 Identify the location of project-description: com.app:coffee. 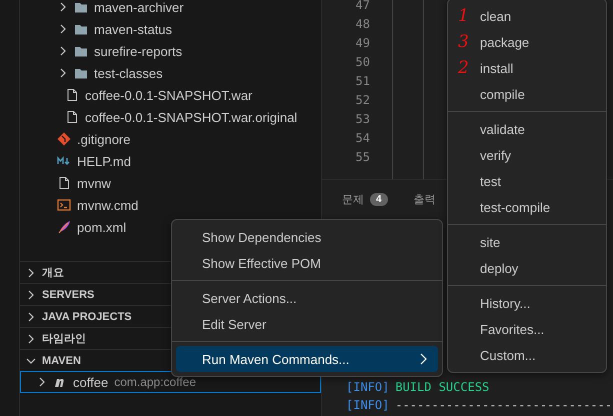
(155, 382).